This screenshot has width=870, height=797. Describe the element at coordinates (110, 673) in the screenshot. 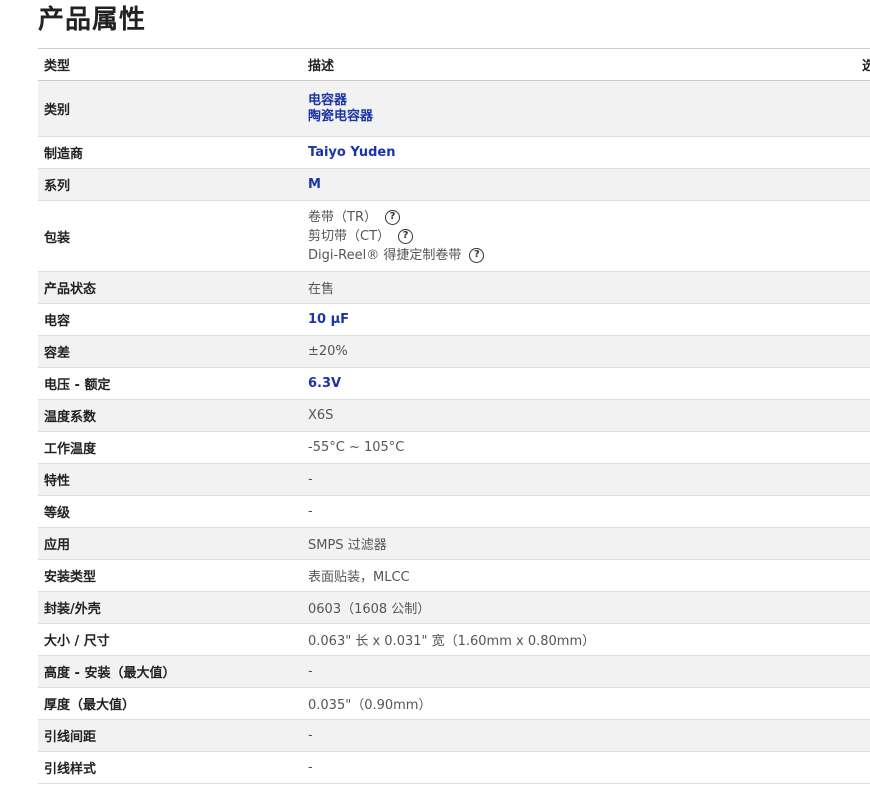

I see `row-label: 高度 - 安装（最大值）` at that location.